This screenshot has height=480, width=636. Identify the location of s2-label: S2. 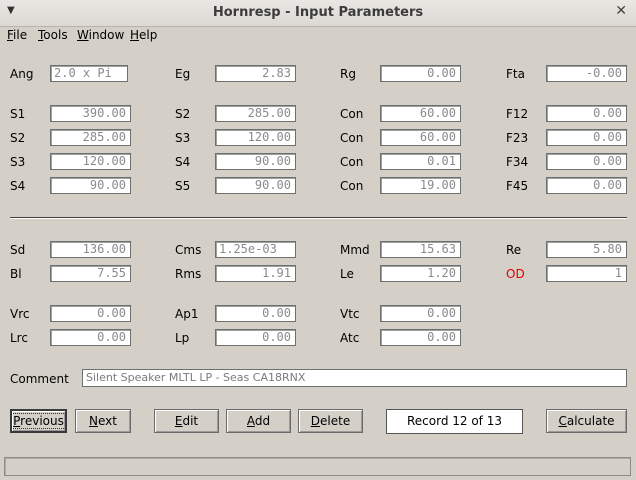
(183, 114).